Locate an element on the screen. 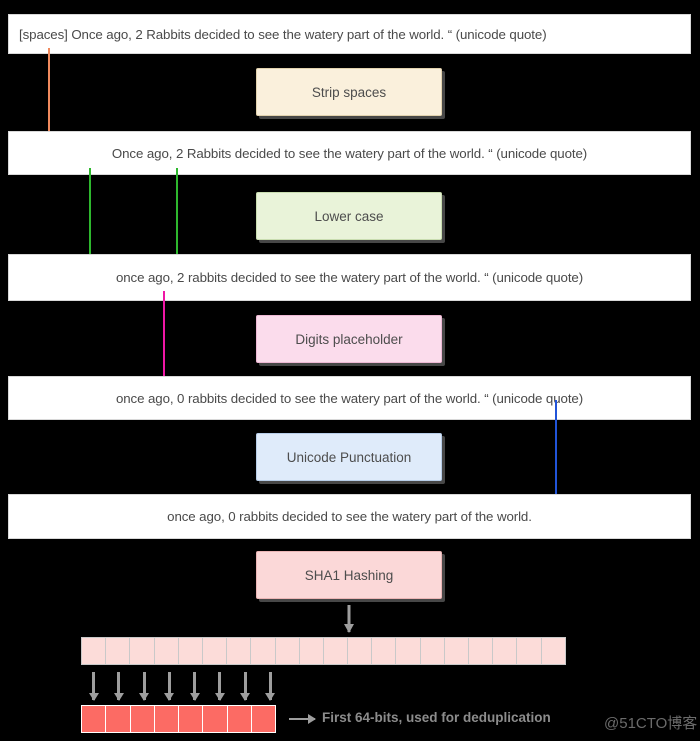  arrow-prefix-caption-head is located at coordinates (312, 719).